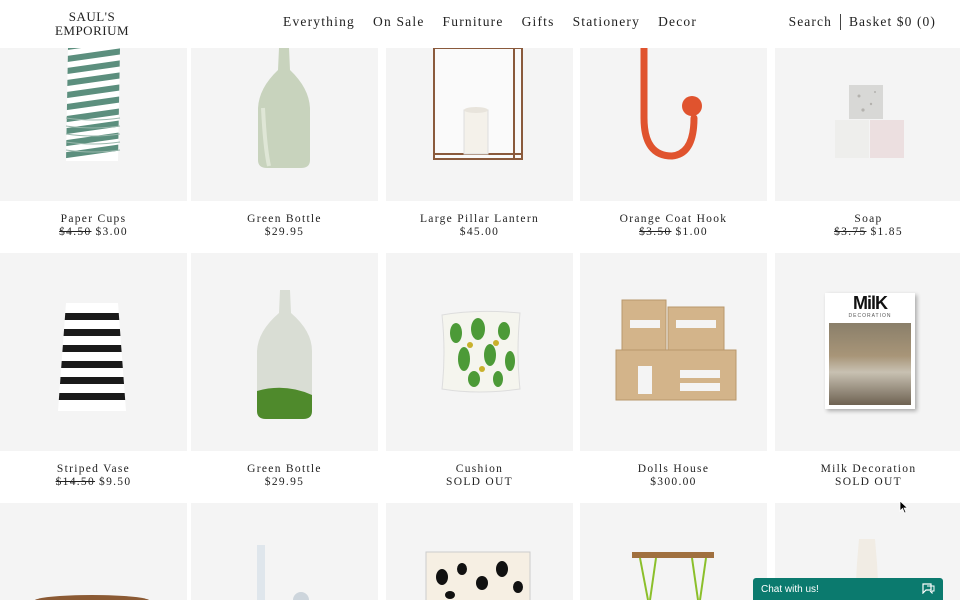 The height and width of the screenshot is (600, 960). What do you see at coordinates (848, 589) in the screenshot?
I see `chat-widget-button: Chat with us!` at bounding box center [848, 589].